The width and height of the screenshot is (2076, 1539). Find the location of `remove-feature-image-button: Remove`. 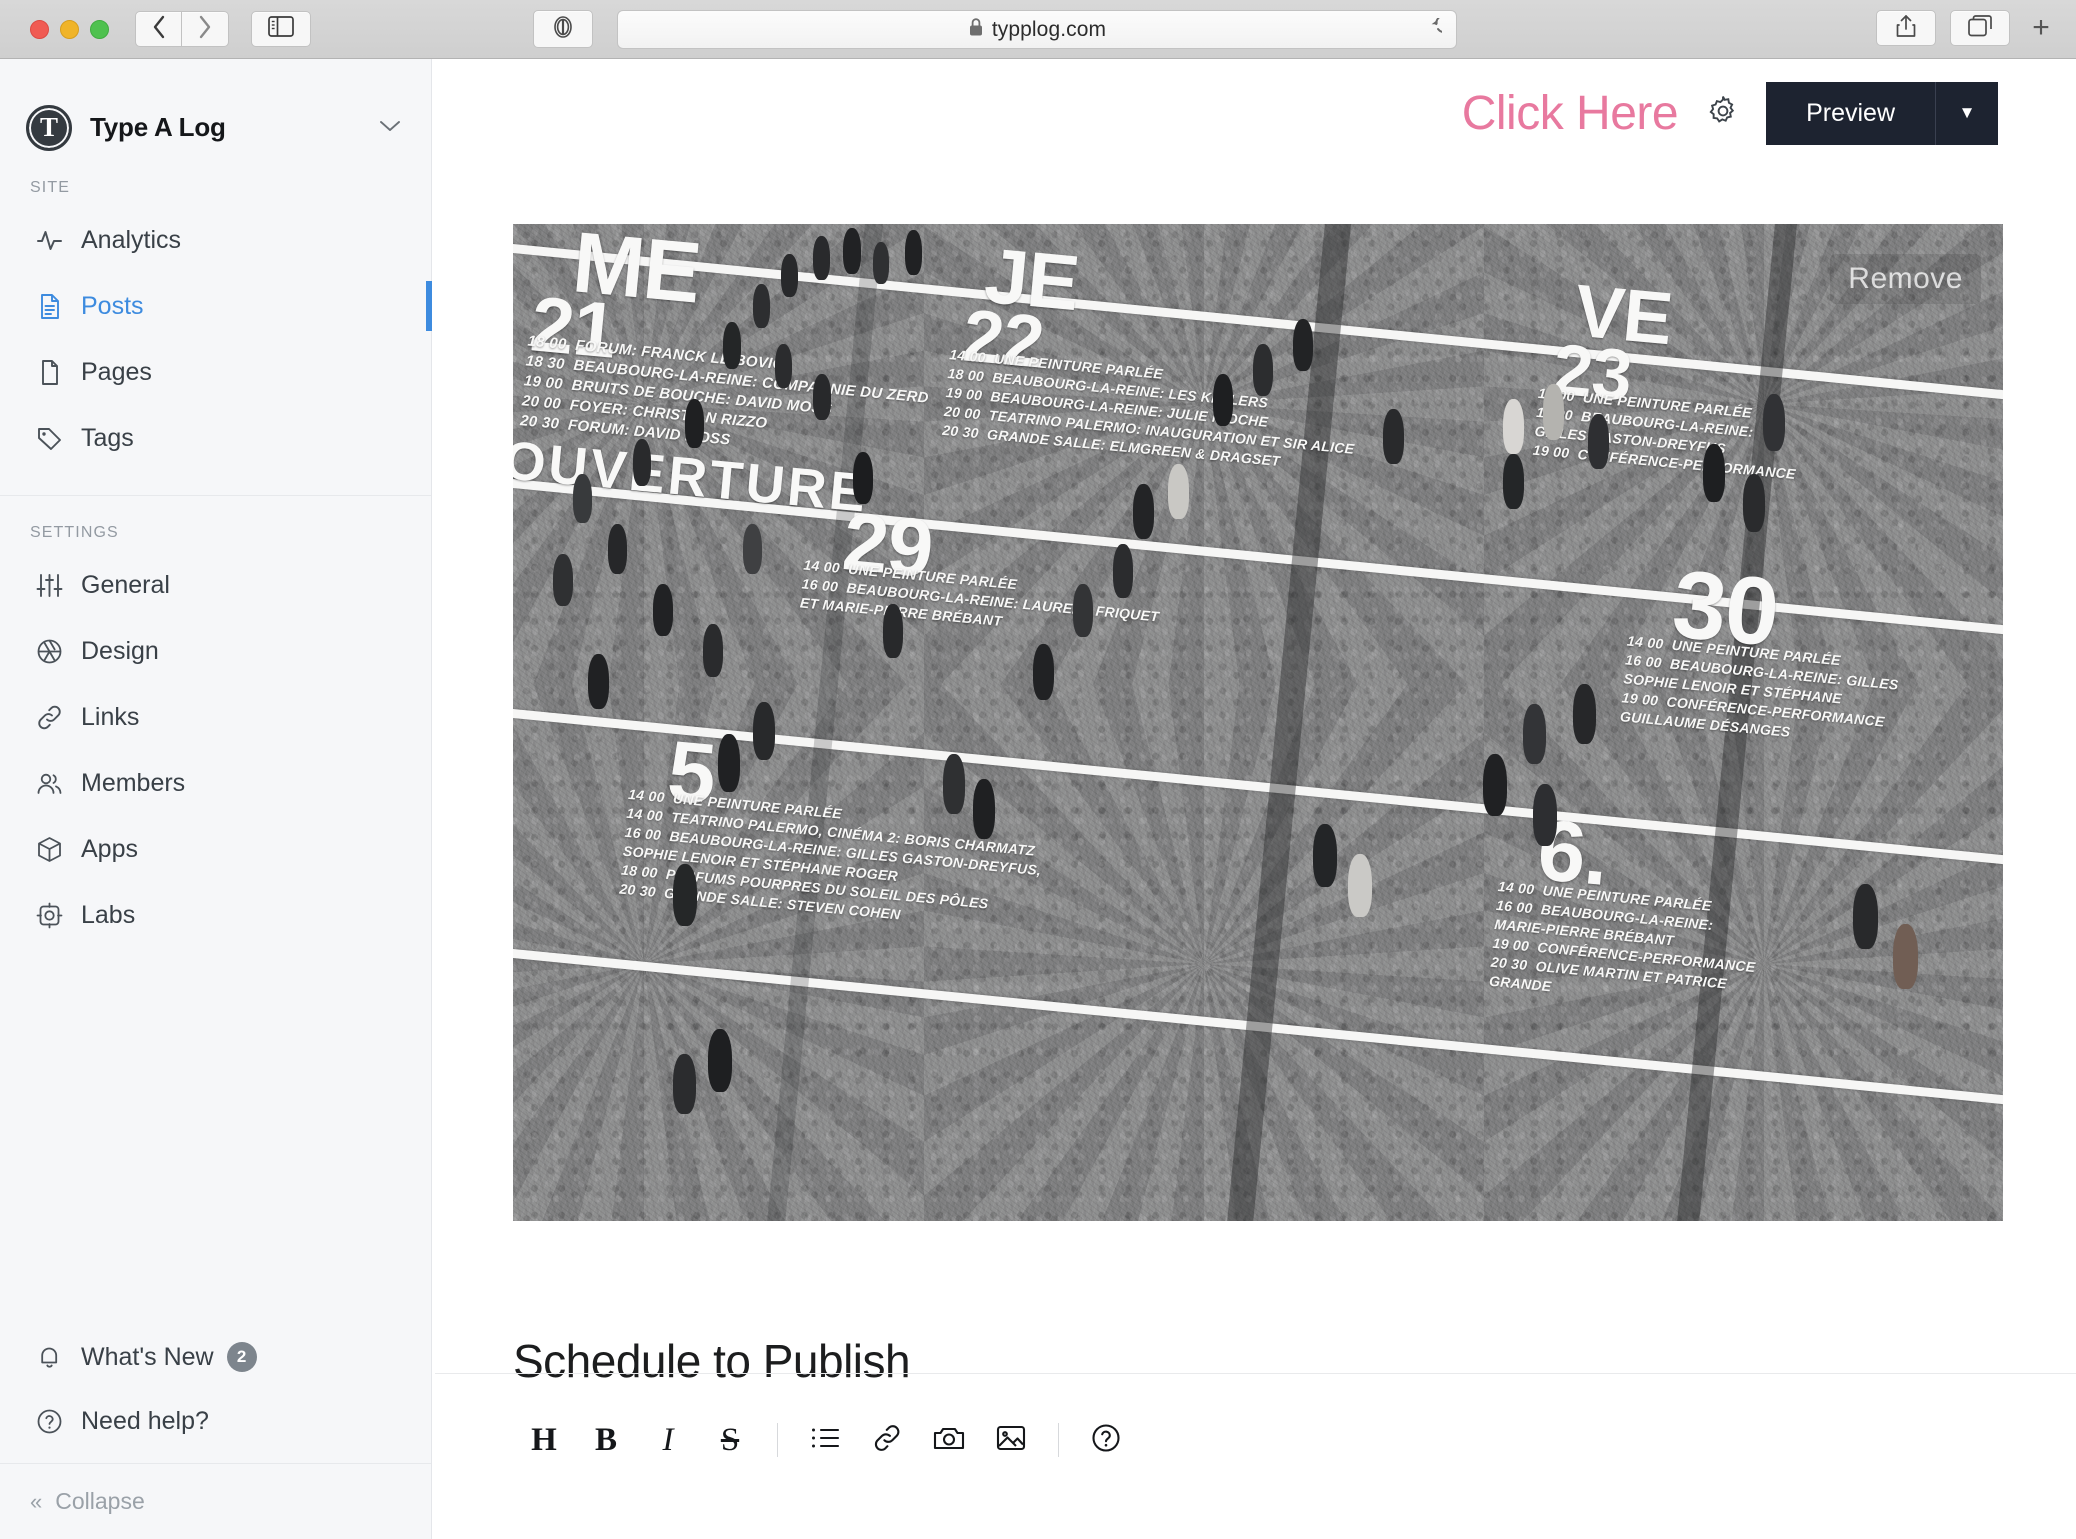

remove-feature-image-button: Remove is located at coordinates (1905, 279).